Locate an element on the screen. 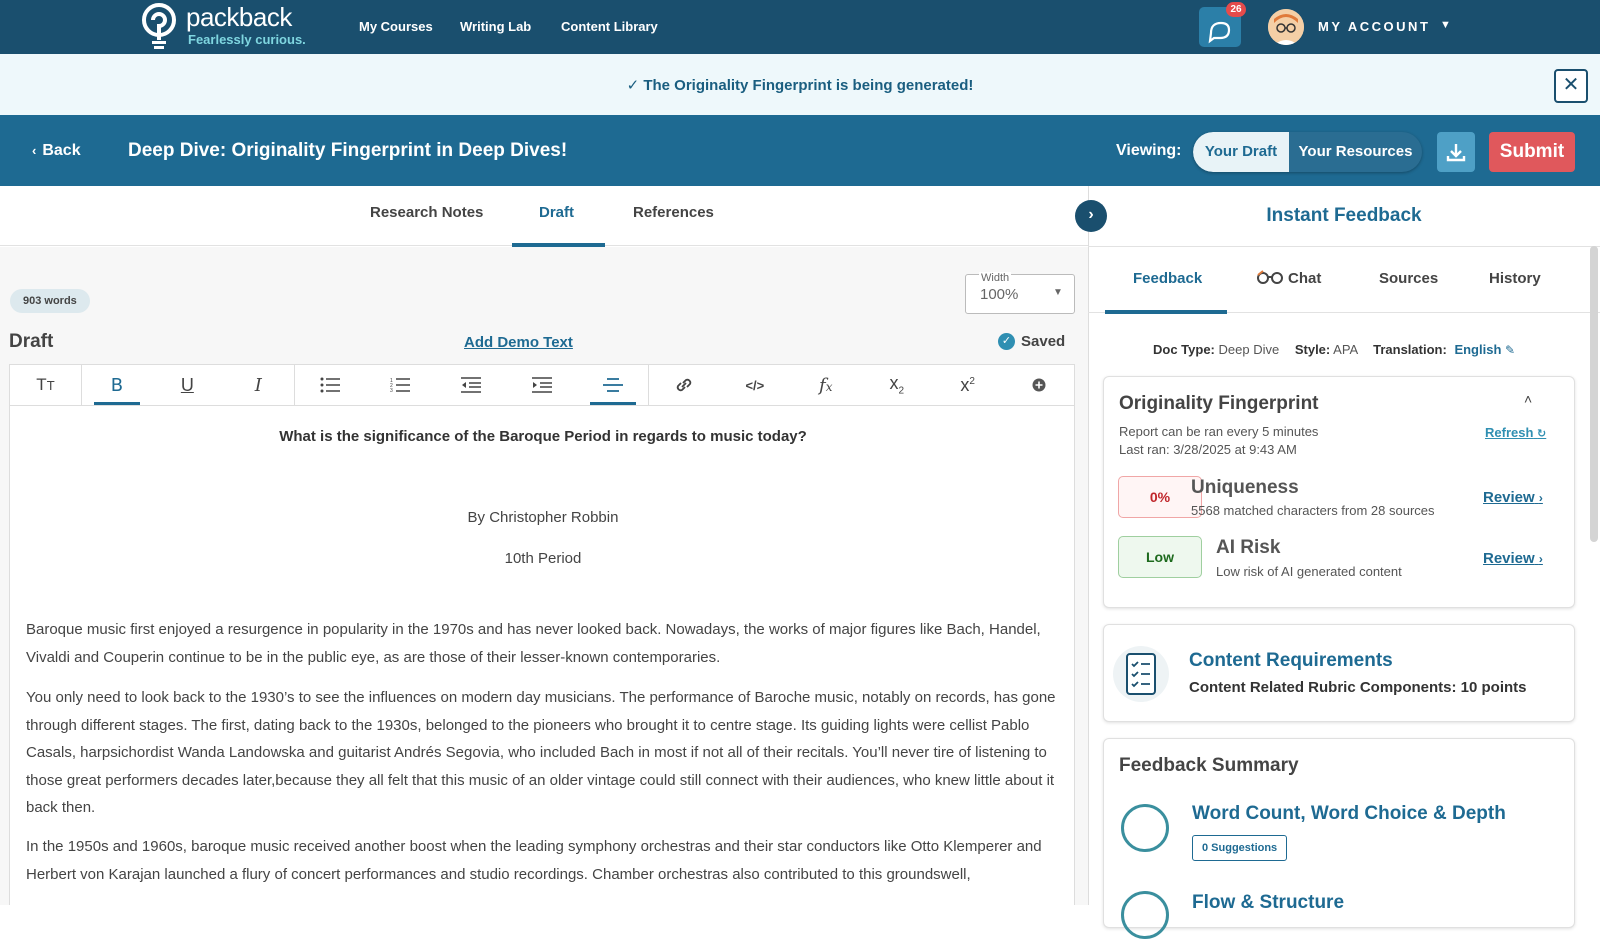 Image resolution: width=1600 pixels, height=939 pixels. plus-circle-icon is located at coordinates (1039, 385).